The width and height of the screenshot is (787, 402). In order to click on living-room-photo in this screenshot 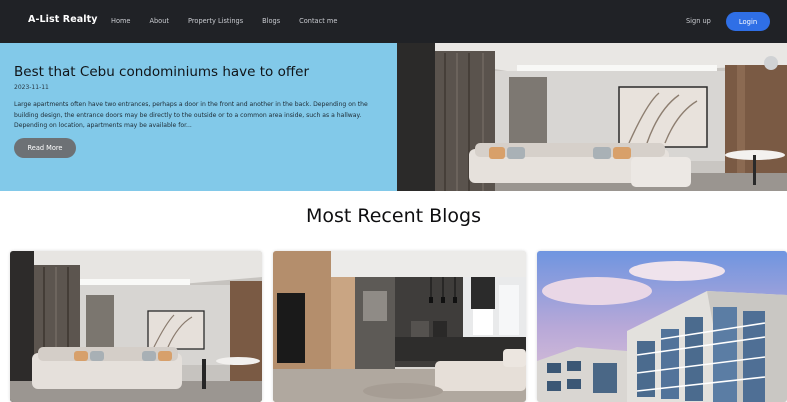, I will do `click(136, 326)`.